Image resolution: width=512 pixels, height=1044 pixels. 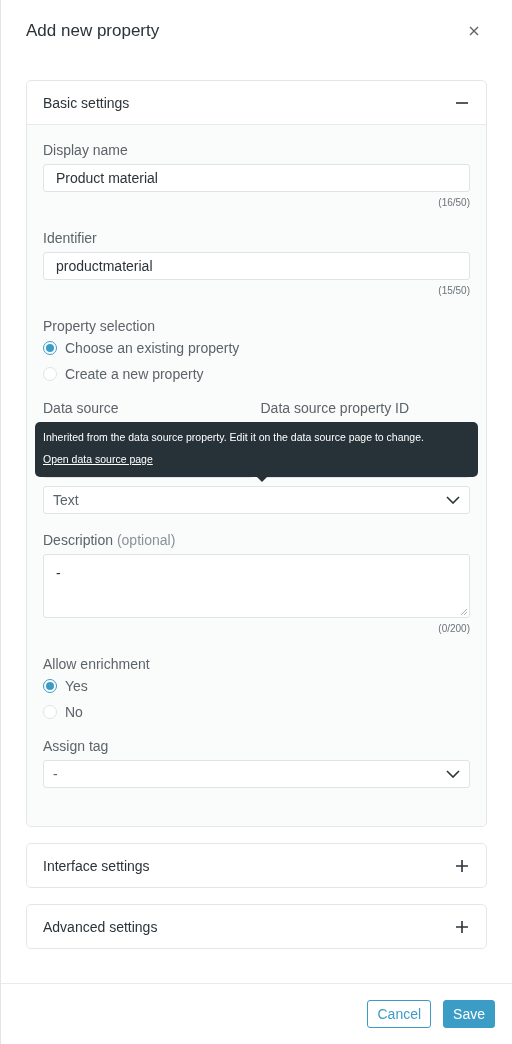 I want to click on field-label: Data source, so click(x=81, y=408).